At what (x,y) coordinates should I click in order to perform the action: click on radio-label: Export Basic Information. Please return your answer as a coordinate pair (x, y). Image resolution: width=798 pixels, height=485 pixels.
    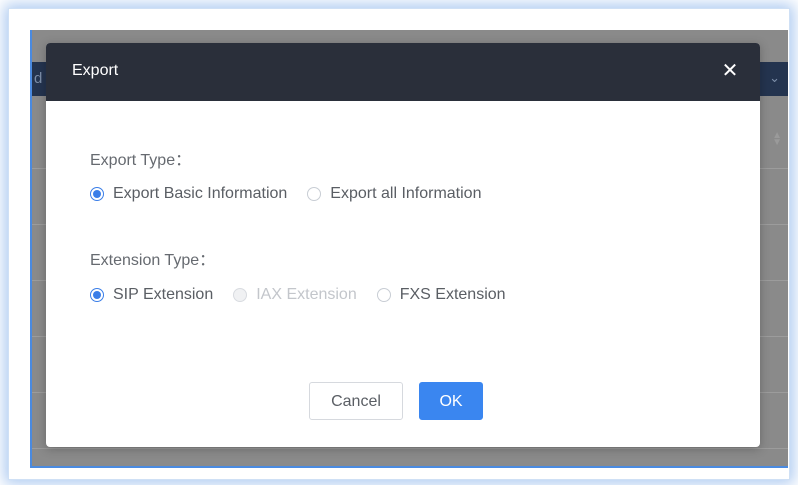
    Looking at the image, I should click on (200, 193).